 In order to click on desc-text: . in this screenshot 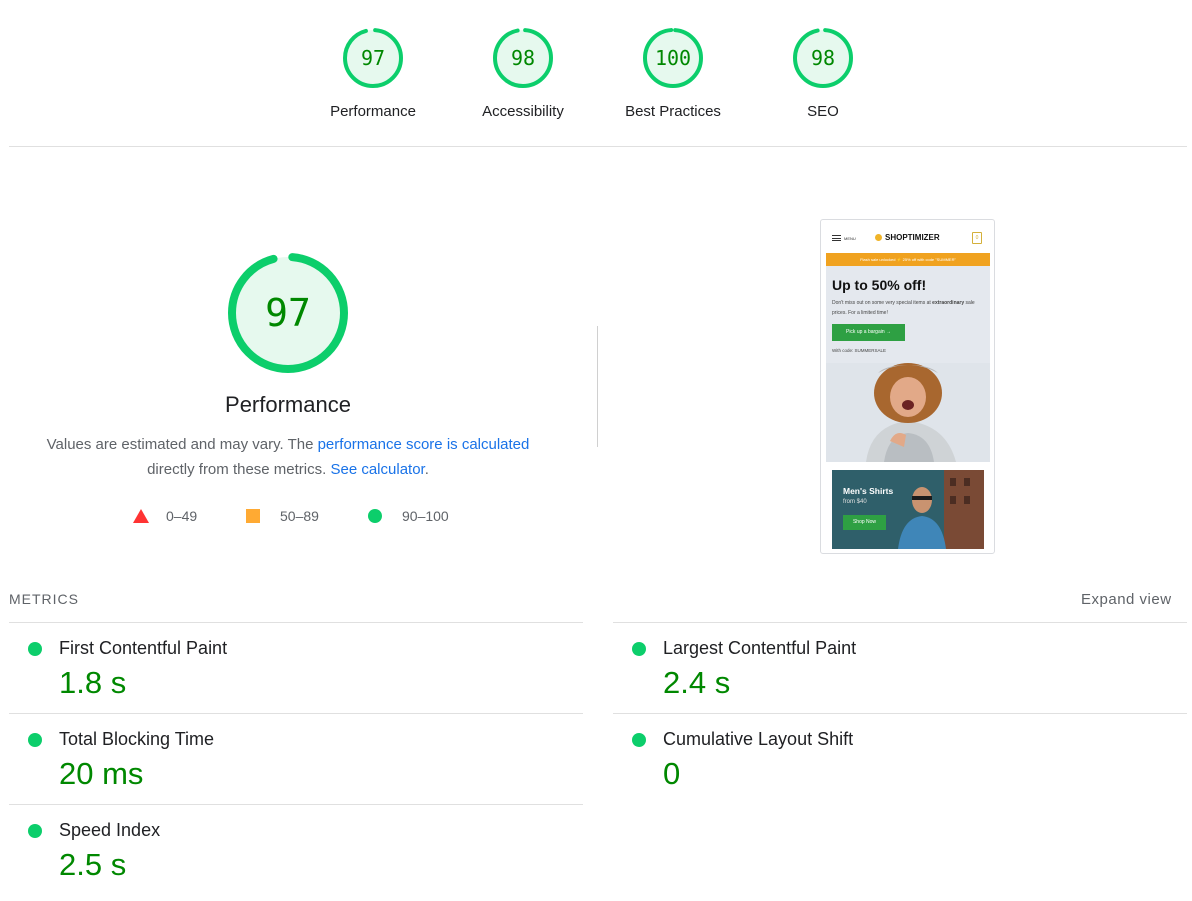, I will do `click(426, 469)`.